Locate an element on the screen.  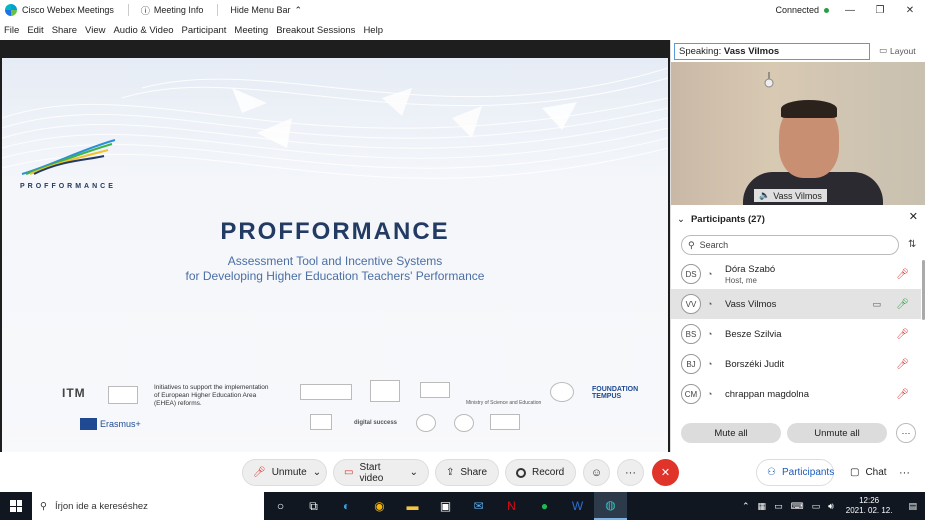
record-button: Record is located at coordinates (540, 472).